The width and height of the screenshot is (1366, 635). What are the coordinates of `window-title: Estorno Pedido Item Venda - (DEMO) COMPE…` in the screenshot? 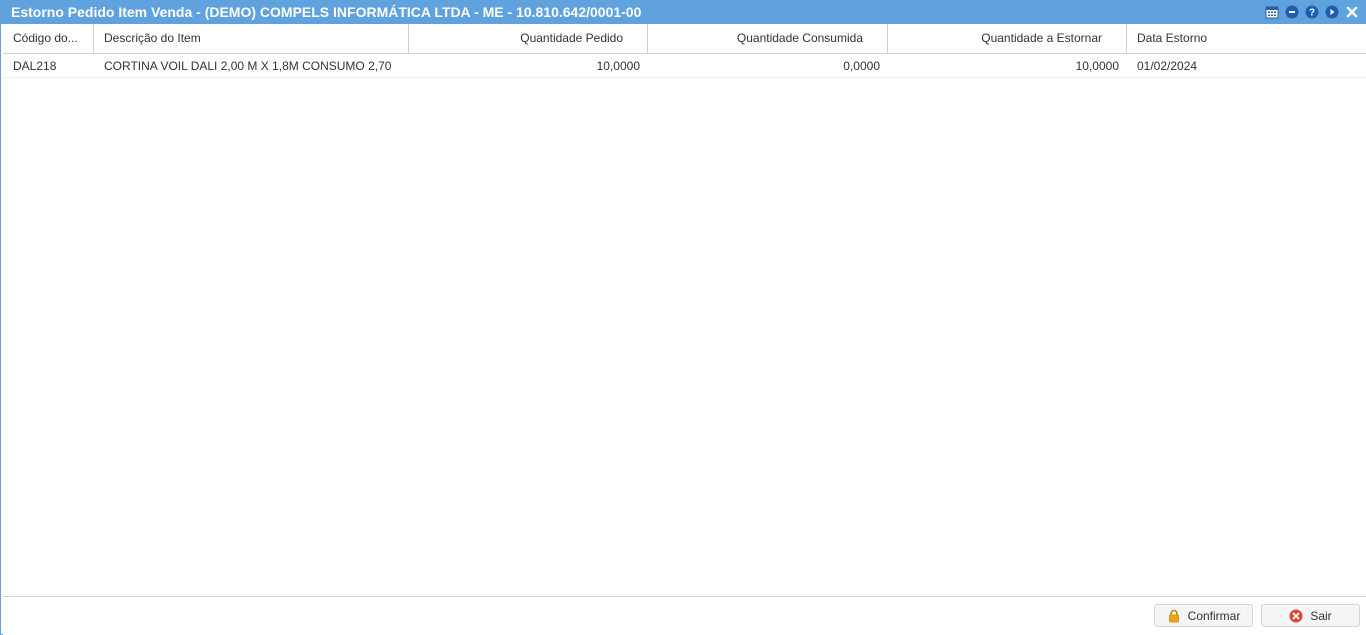 It's located at (326, 12).